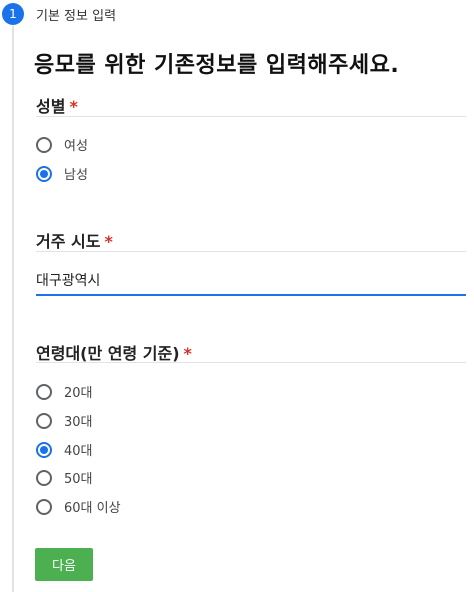 The height and width of the screenshot is (592, 474). Describe the element at coordinates (78, 393) in the screenshot. I see `radio-label: 20대` at that location.